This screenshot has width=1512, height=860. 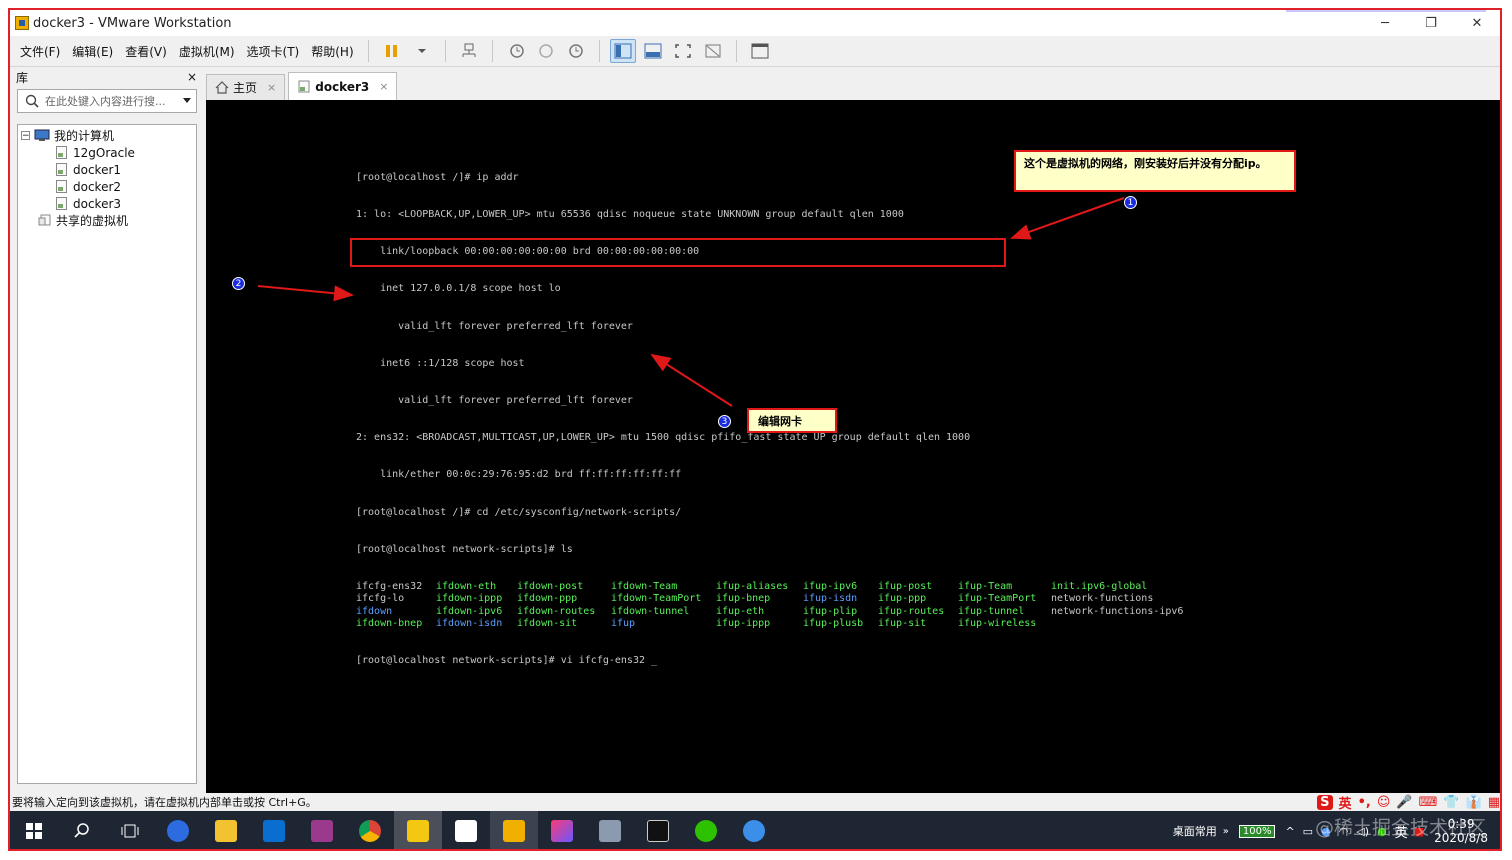 I want to click on unity-button, so click(x=713, y=51).